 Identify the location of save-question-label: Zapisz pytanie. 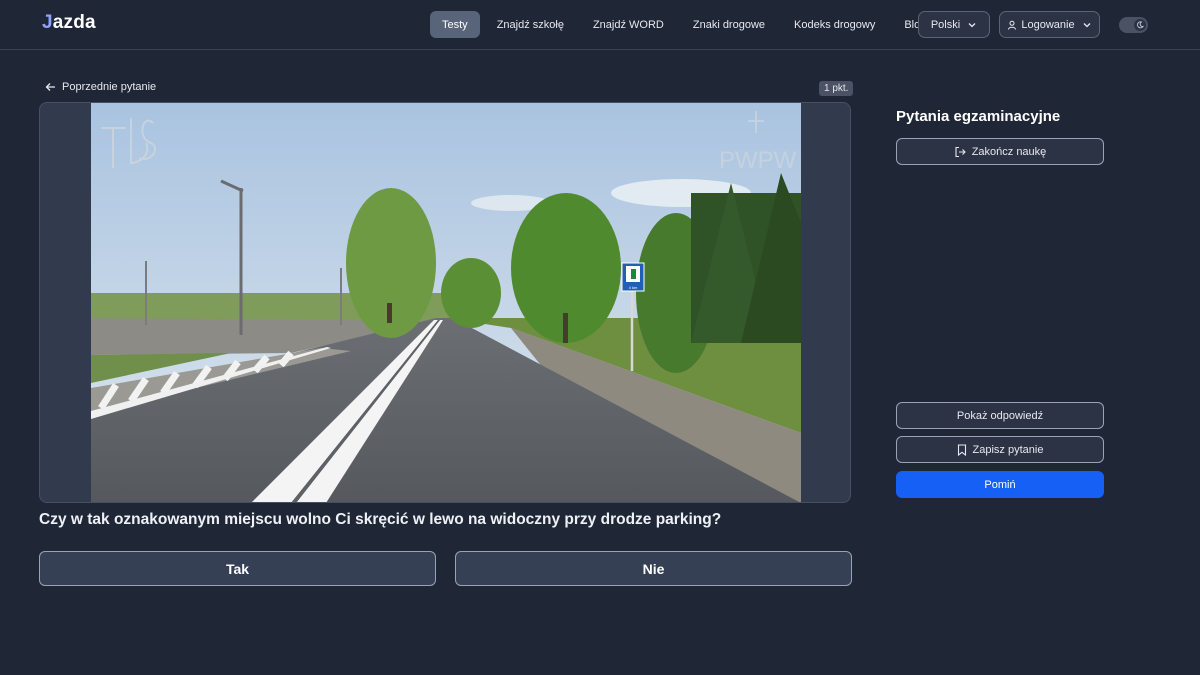
(1008, 449).